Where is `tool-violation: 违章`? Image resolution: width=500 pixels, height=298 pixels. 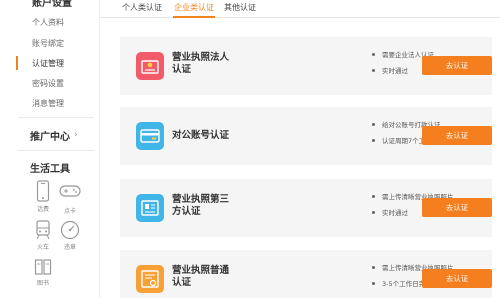
tool-violation: 违章 is located at coordinates (70, 235).